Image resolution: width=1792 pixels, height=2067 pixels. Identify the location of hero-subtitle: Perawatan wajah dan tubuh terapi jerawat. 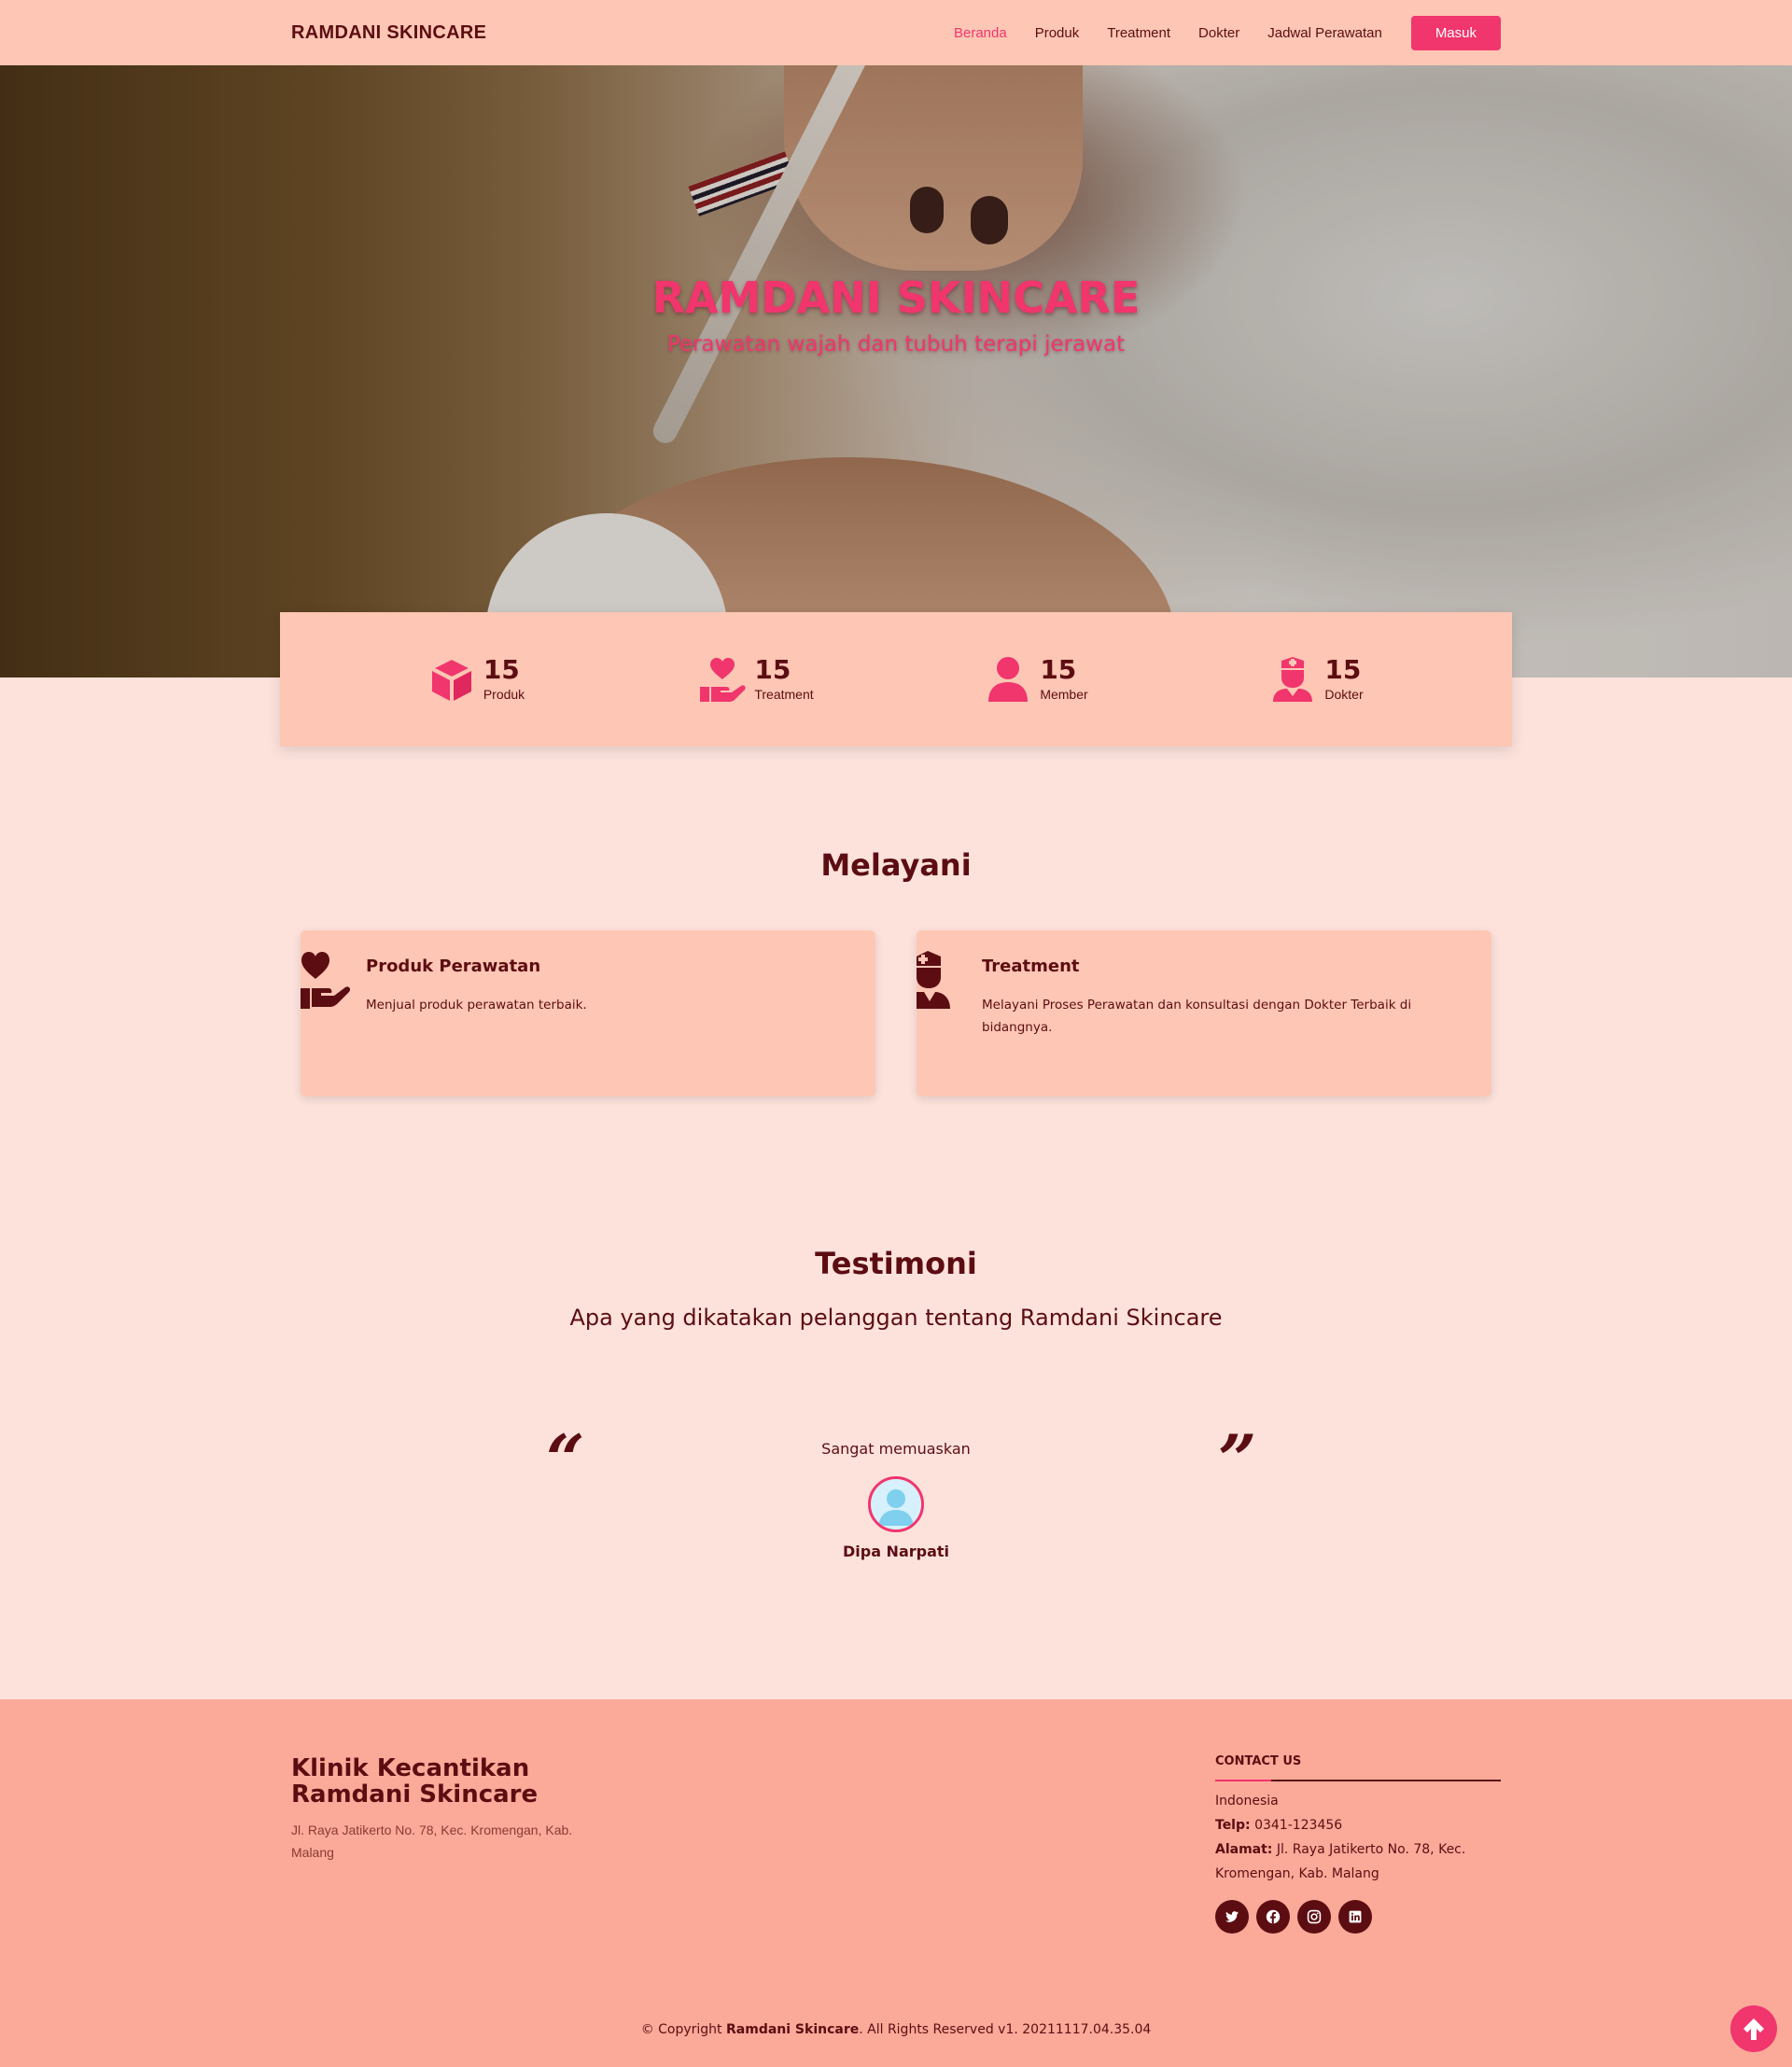
(896, 344).